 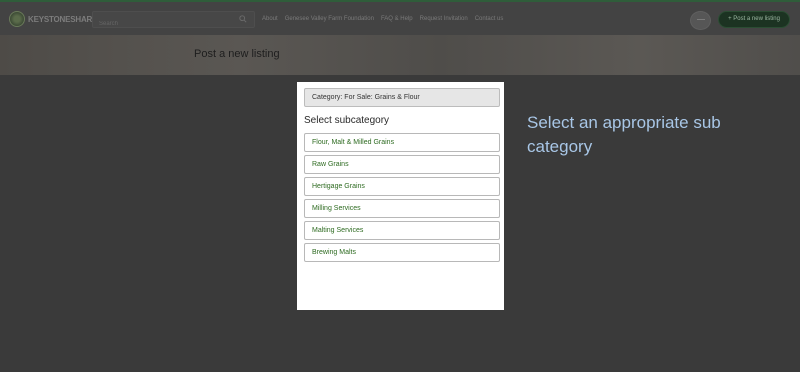 I want to click on site-logo: KEYSTONESHARE, so click(x=53, y=19).